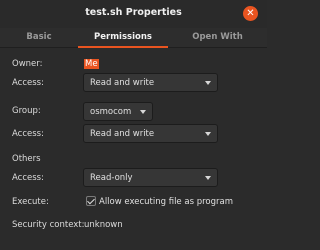  I want to click on checkmark-icon, so click(91, 200).